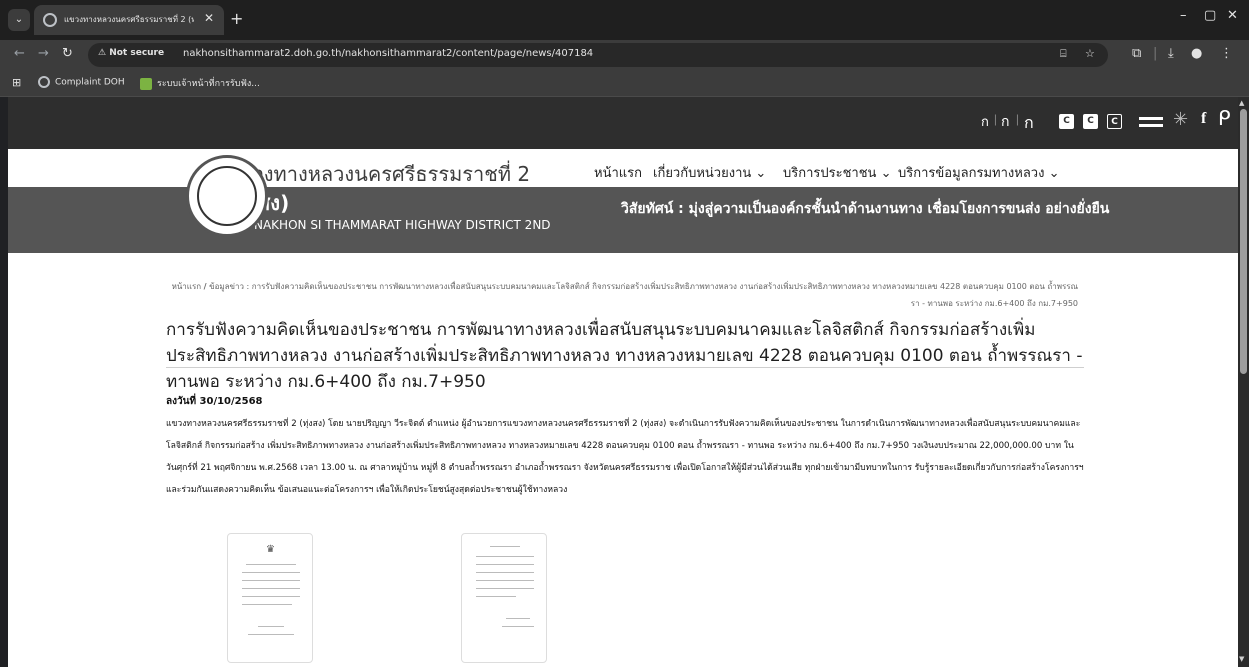  Describe the element at coordinates (1243, 382) in the screenshot. I see `page-scrollbar: ▲ ▼` at that location.